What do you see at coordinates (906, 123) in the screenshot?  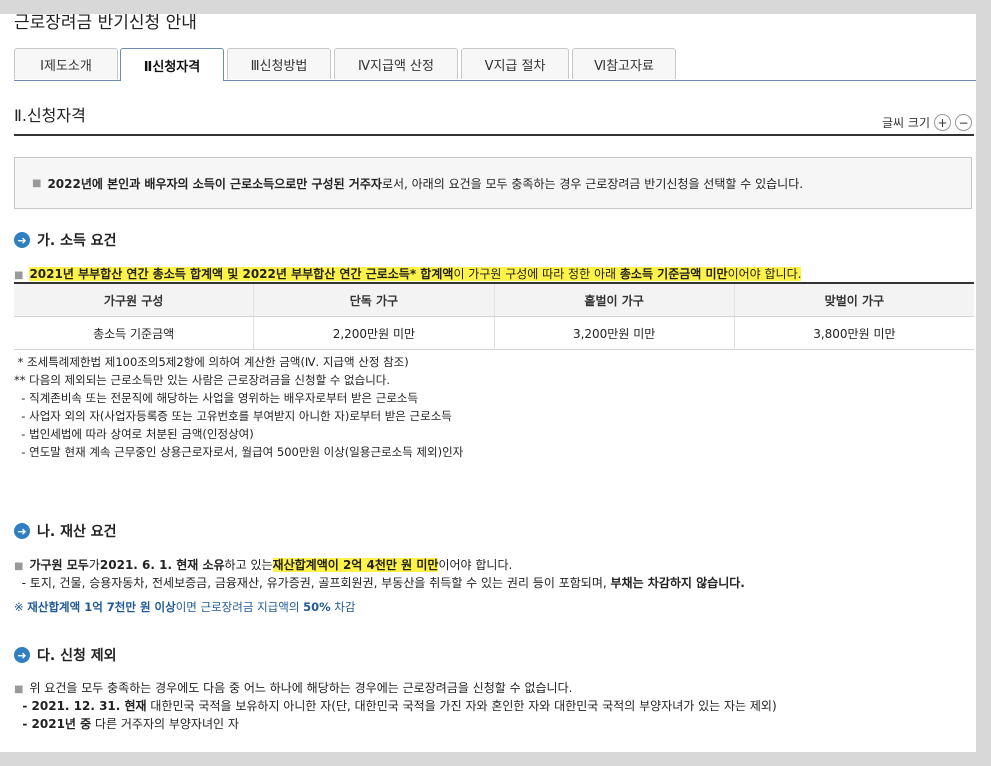 I see `font-size-label: 글씨 크기` at bounding box center [906, 123].